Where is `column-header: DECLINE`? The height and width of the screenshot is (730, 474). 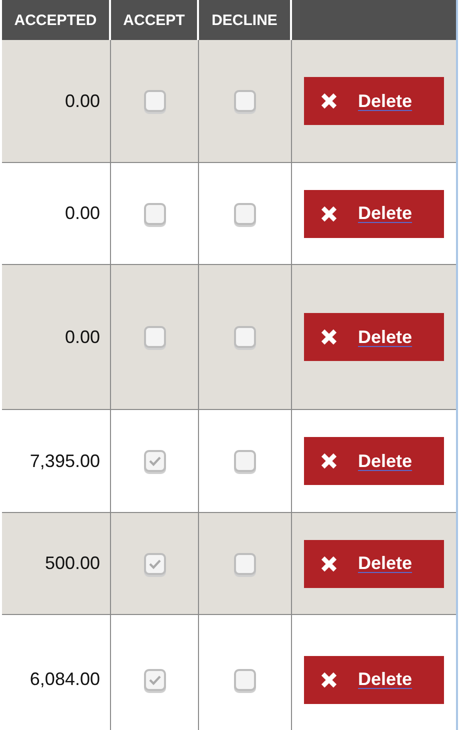 column-header: DECLINE is located at coordinates (245, 20).